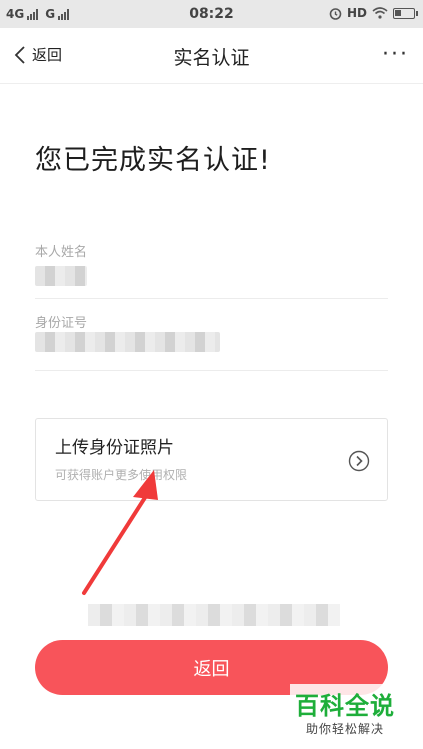 The height and width of the screenshot is (749, 423). I want to click on chevron-right-circle-icon, so click(359, 461).